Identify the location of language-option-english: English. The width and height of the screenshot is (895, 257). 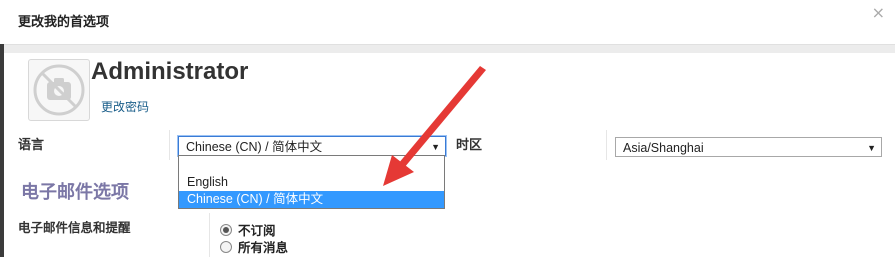
(311, 182).